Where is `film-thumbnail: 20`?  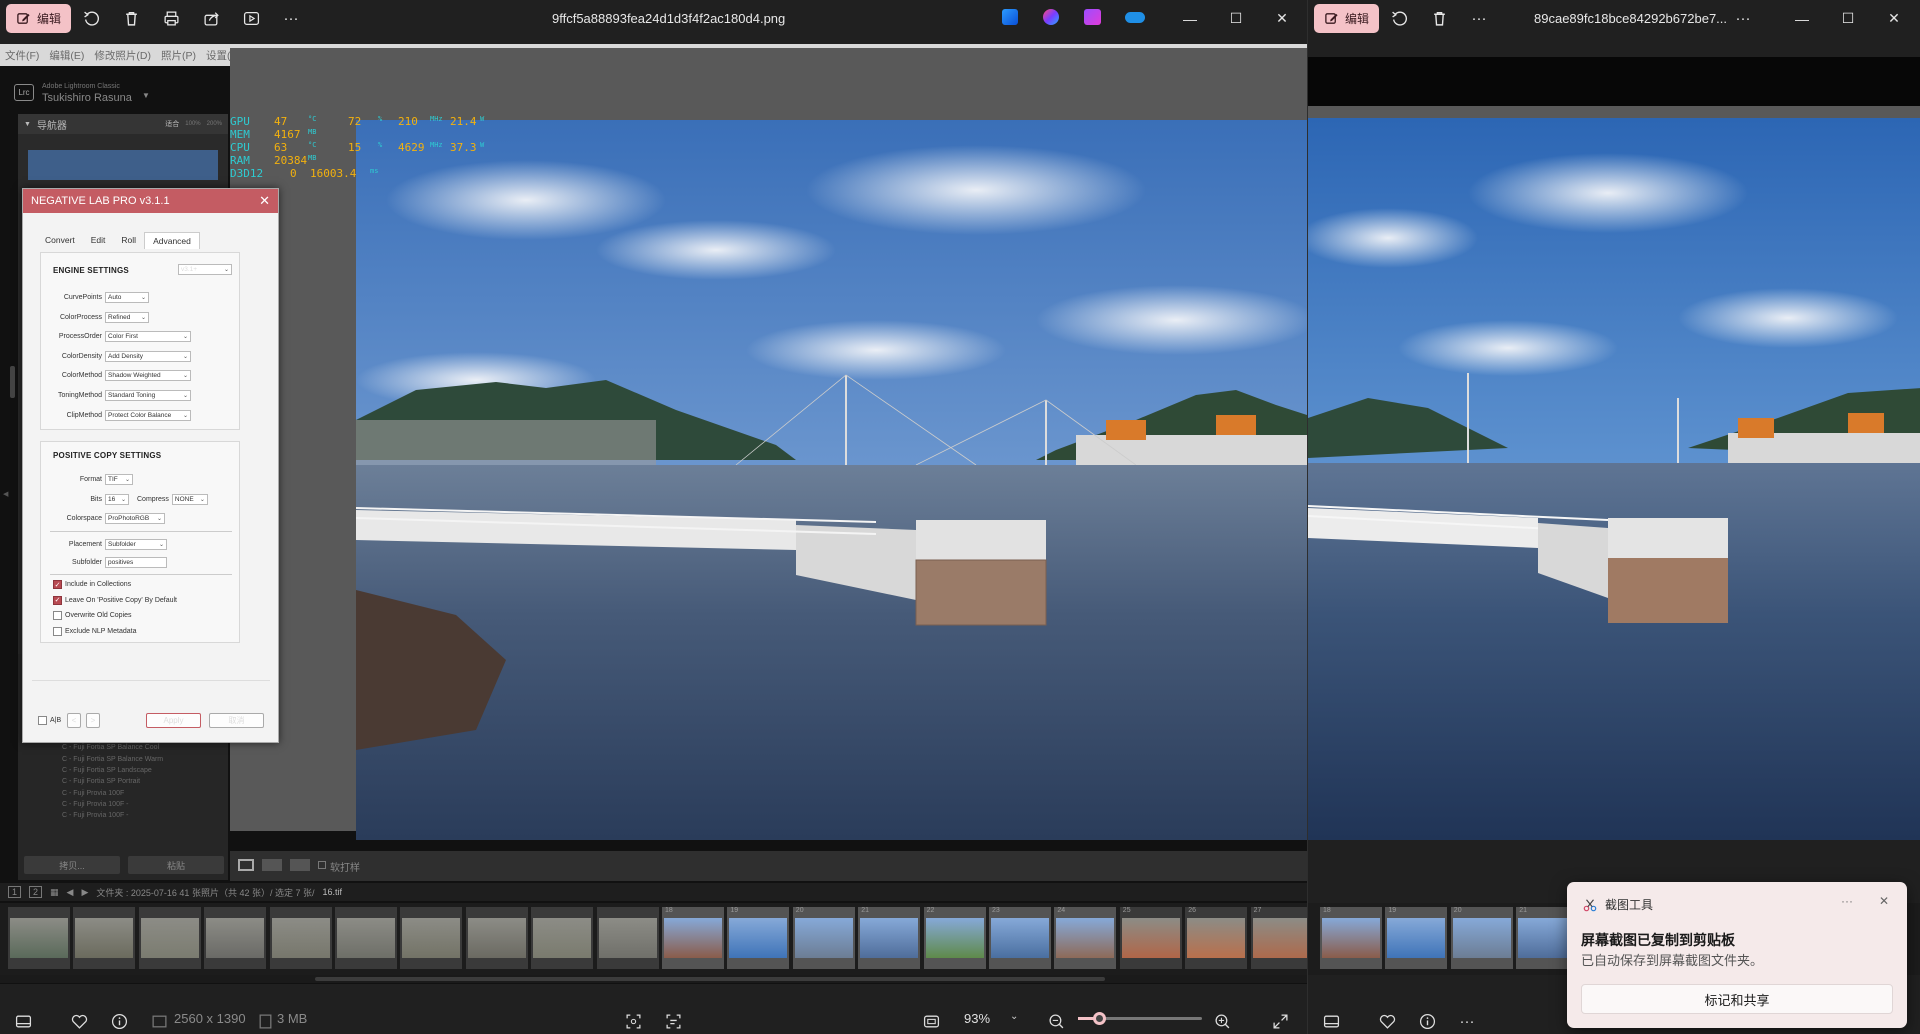
film-thumbnail: 20 is located at coordinates (1481, 938).